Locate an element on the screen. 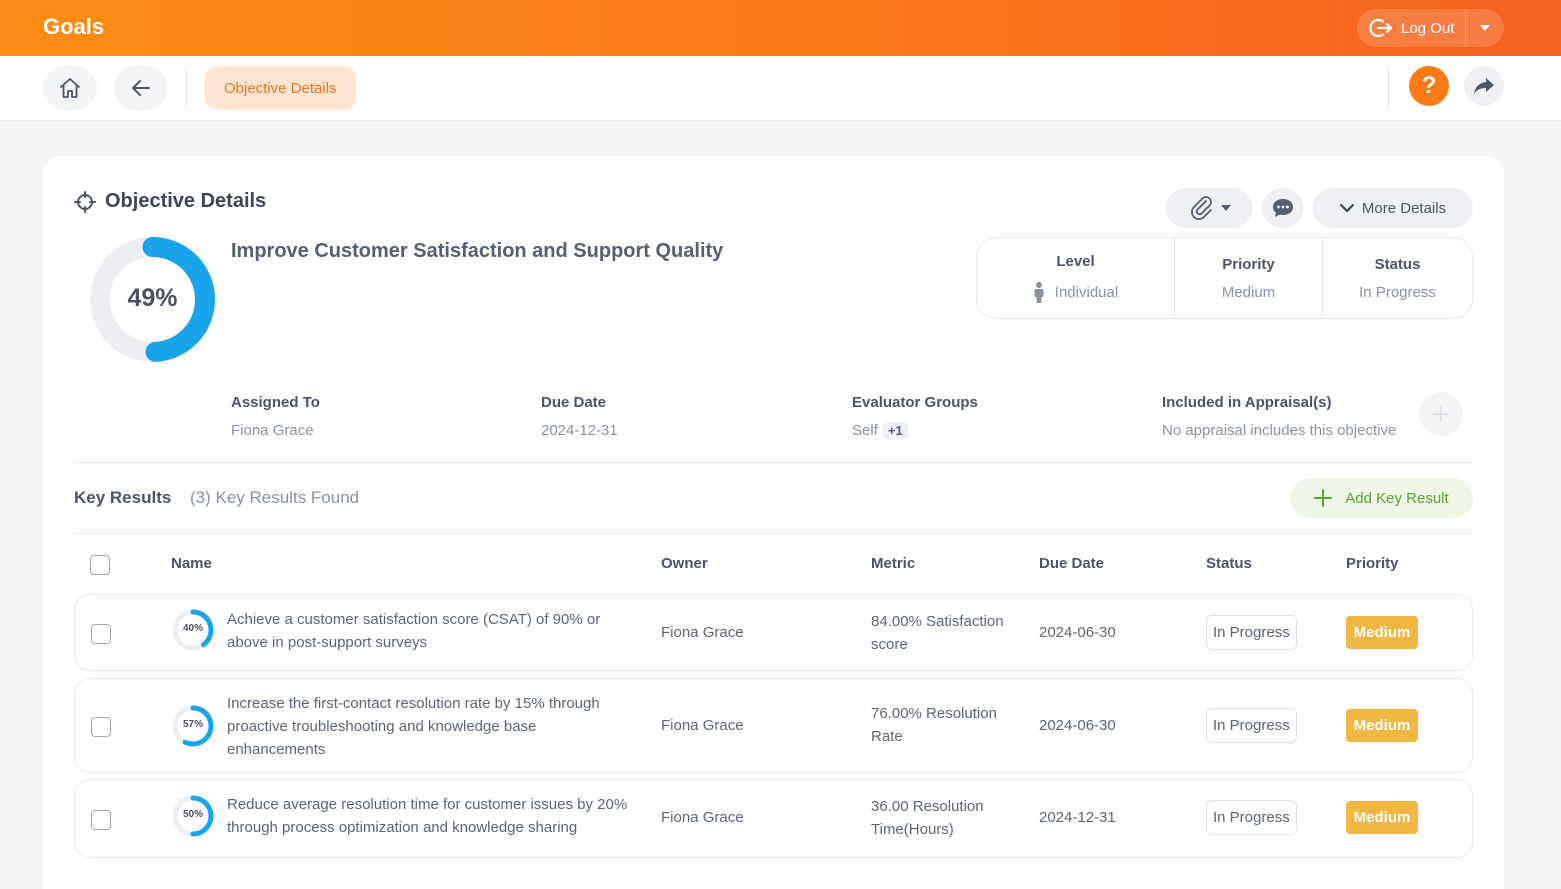  row-metric-line: 76.00% Resolution is located at coordinates (934, 713).